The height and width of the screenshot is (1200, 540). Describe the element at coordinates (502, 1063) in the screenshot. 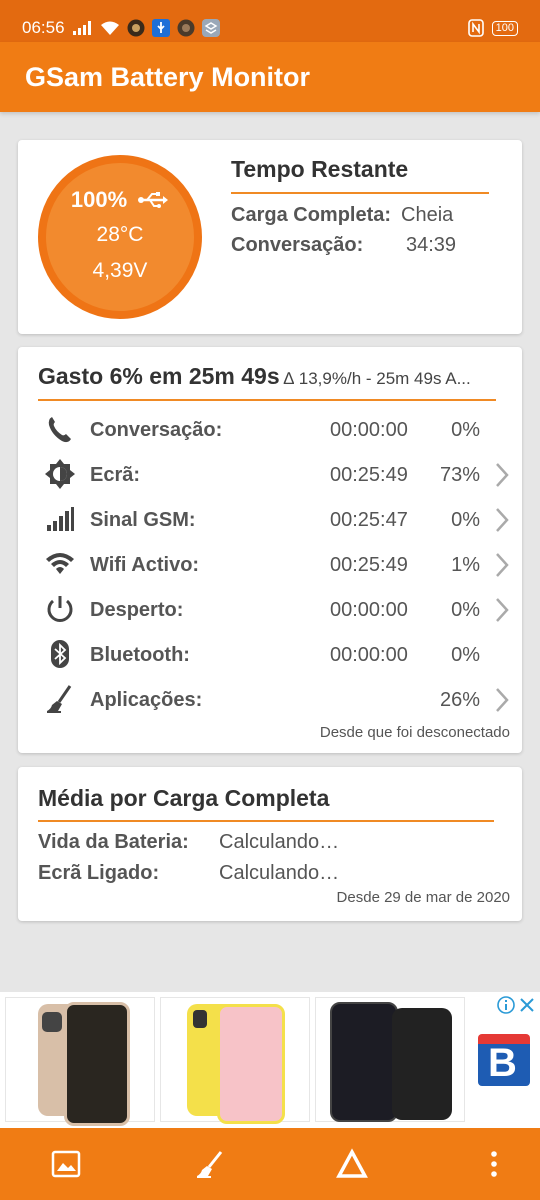

I see `ad-brand-letter: B` at that location.